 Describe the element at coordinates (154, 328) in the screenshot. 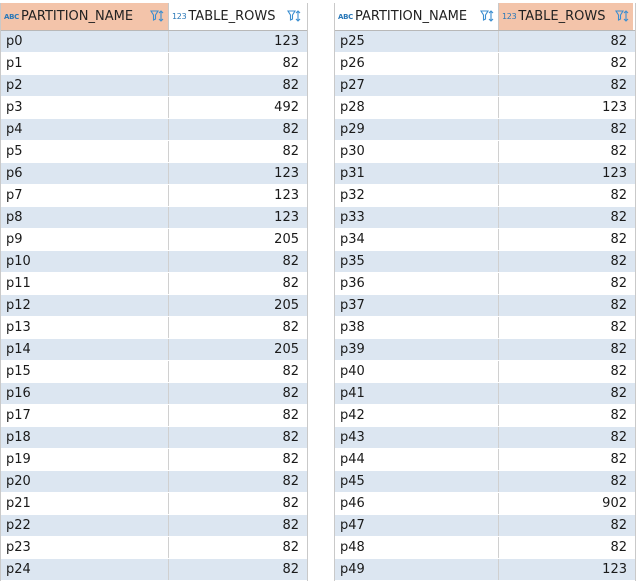

I see `table-row: p13 82` at that location.